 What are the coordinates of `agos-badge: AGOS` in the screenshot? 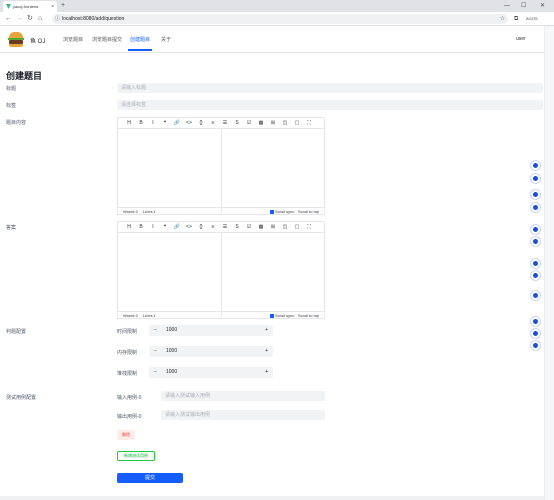 It's located at (532, 19).